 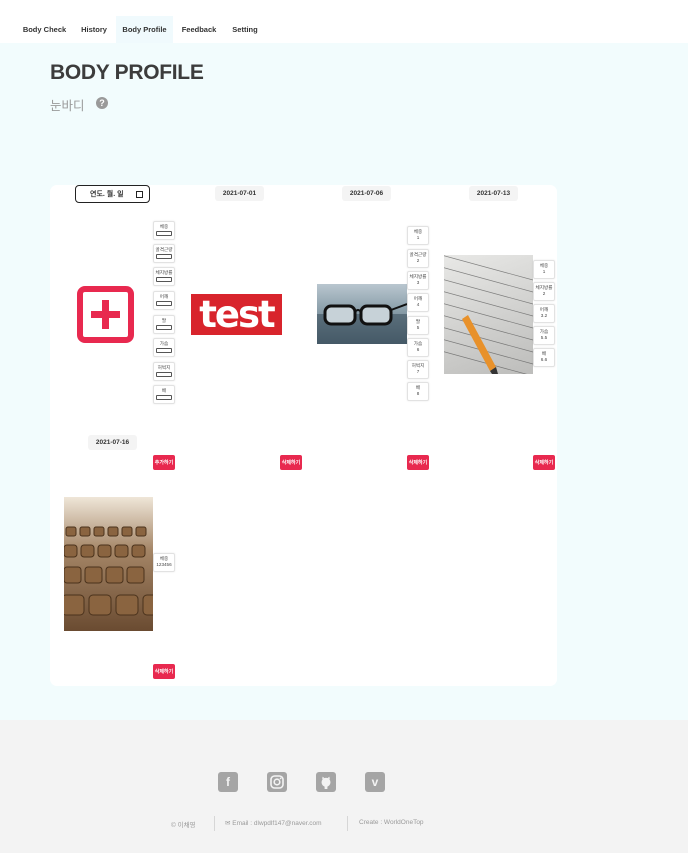 What do you see at coordinates (164, 296) in the screenshot?
I see `field-label: 어깨` at bounding box center [164, 296].